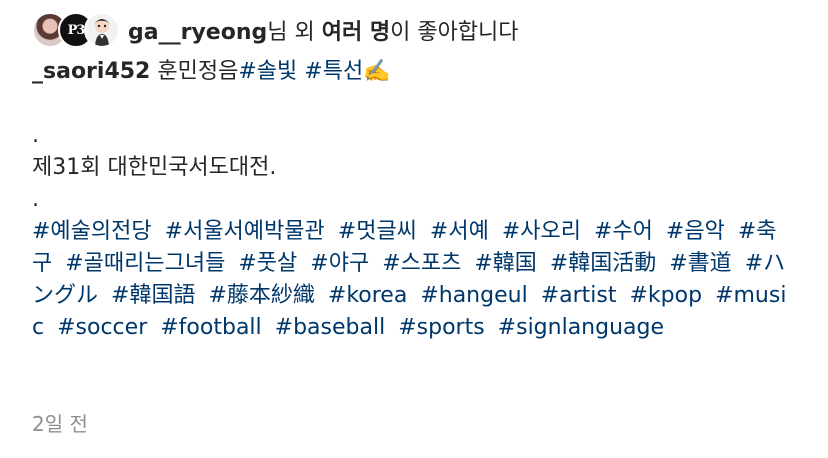 This screenshot has width=828, height=458. I want to click on hashtag: #sports, so click(441, 327).